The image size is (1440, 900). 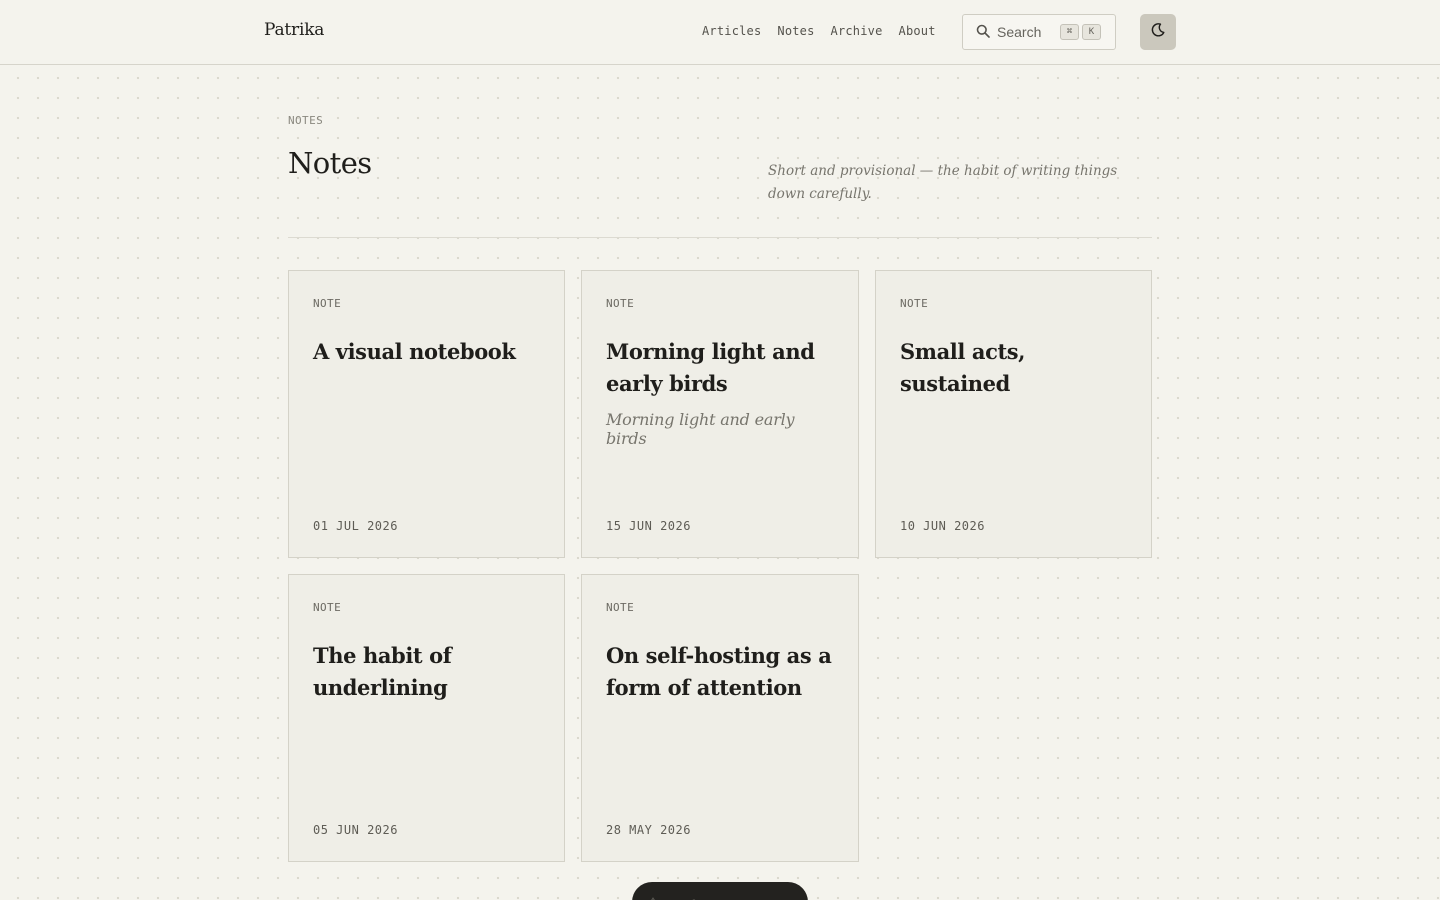 I want to click on page-title: Notes, so click(x=330, y=163).